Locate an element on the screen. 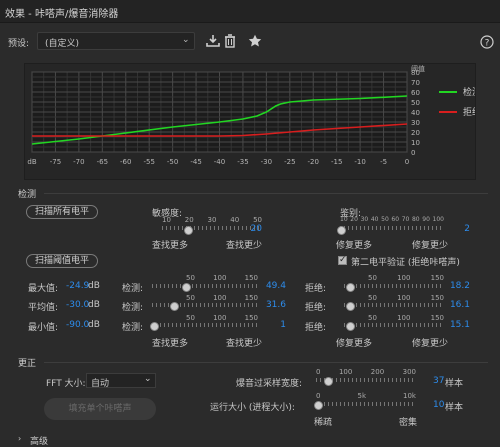  min-reject-value: 15.1 is located at coordinates (458, 325).